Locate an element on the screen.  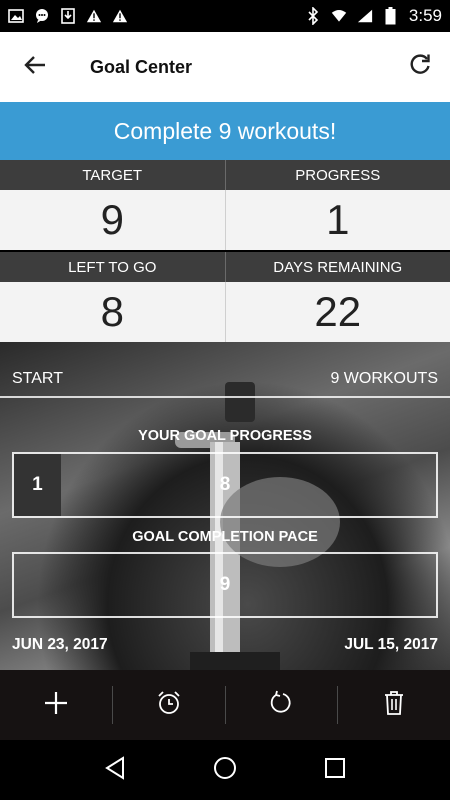
refresh-icon is located at coordinates (420, 67).